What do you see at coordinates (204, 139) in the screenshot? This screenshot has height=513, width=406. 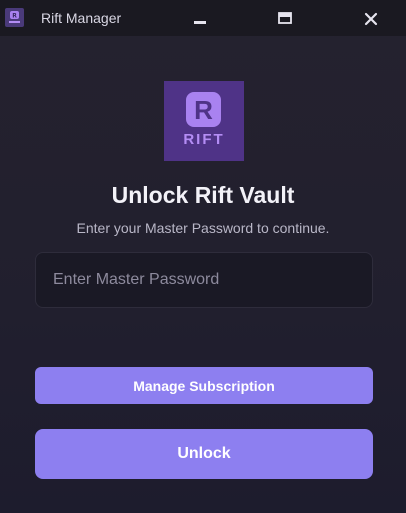 I see `logo-wordmark: RIFT` at bounding box center [204, 139].